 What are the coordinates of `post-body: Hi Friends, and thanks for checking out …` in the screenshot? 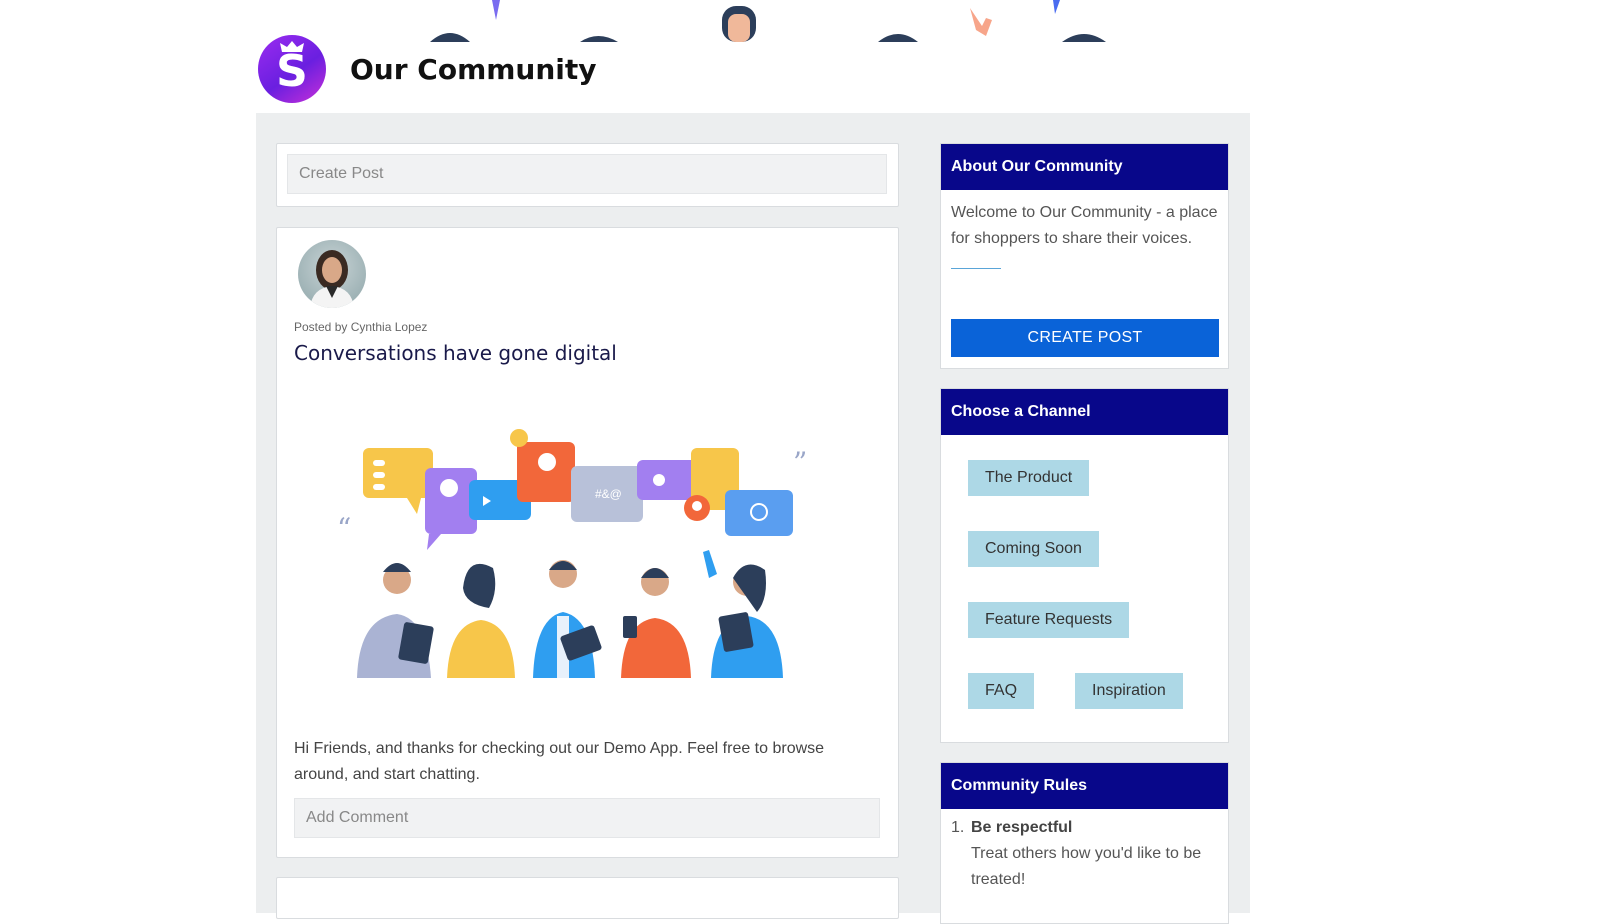 It's located at (559, 761).